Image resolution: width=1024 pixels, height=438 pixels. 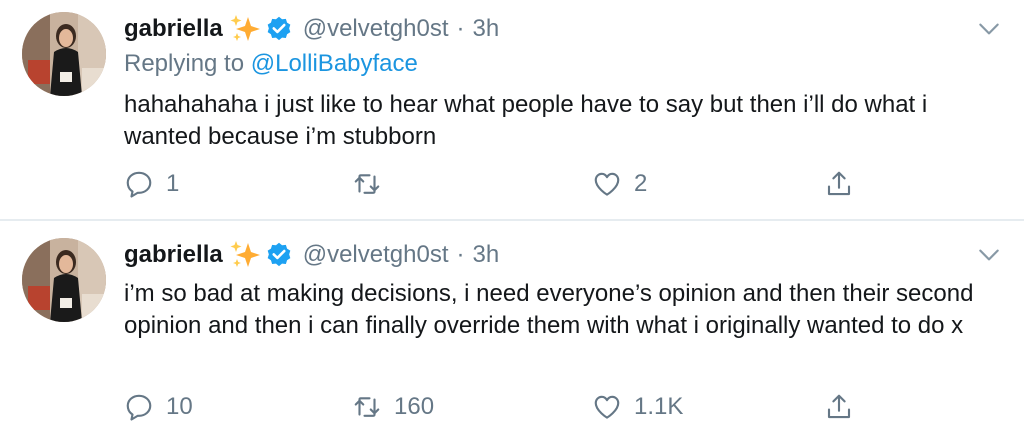 What do you see at coordinates (334, 63) in the screenshot?
I see `replying-to-mention: @LolliBabyface` at bounding box center [334, 63].